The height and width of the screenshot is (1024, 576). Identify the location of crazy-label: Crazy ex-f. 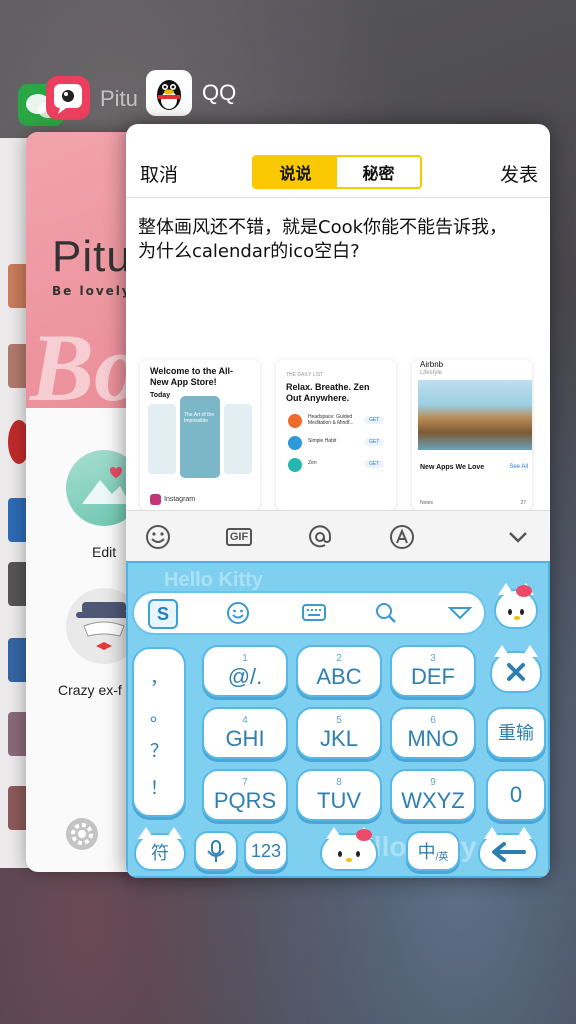
(90, 690).